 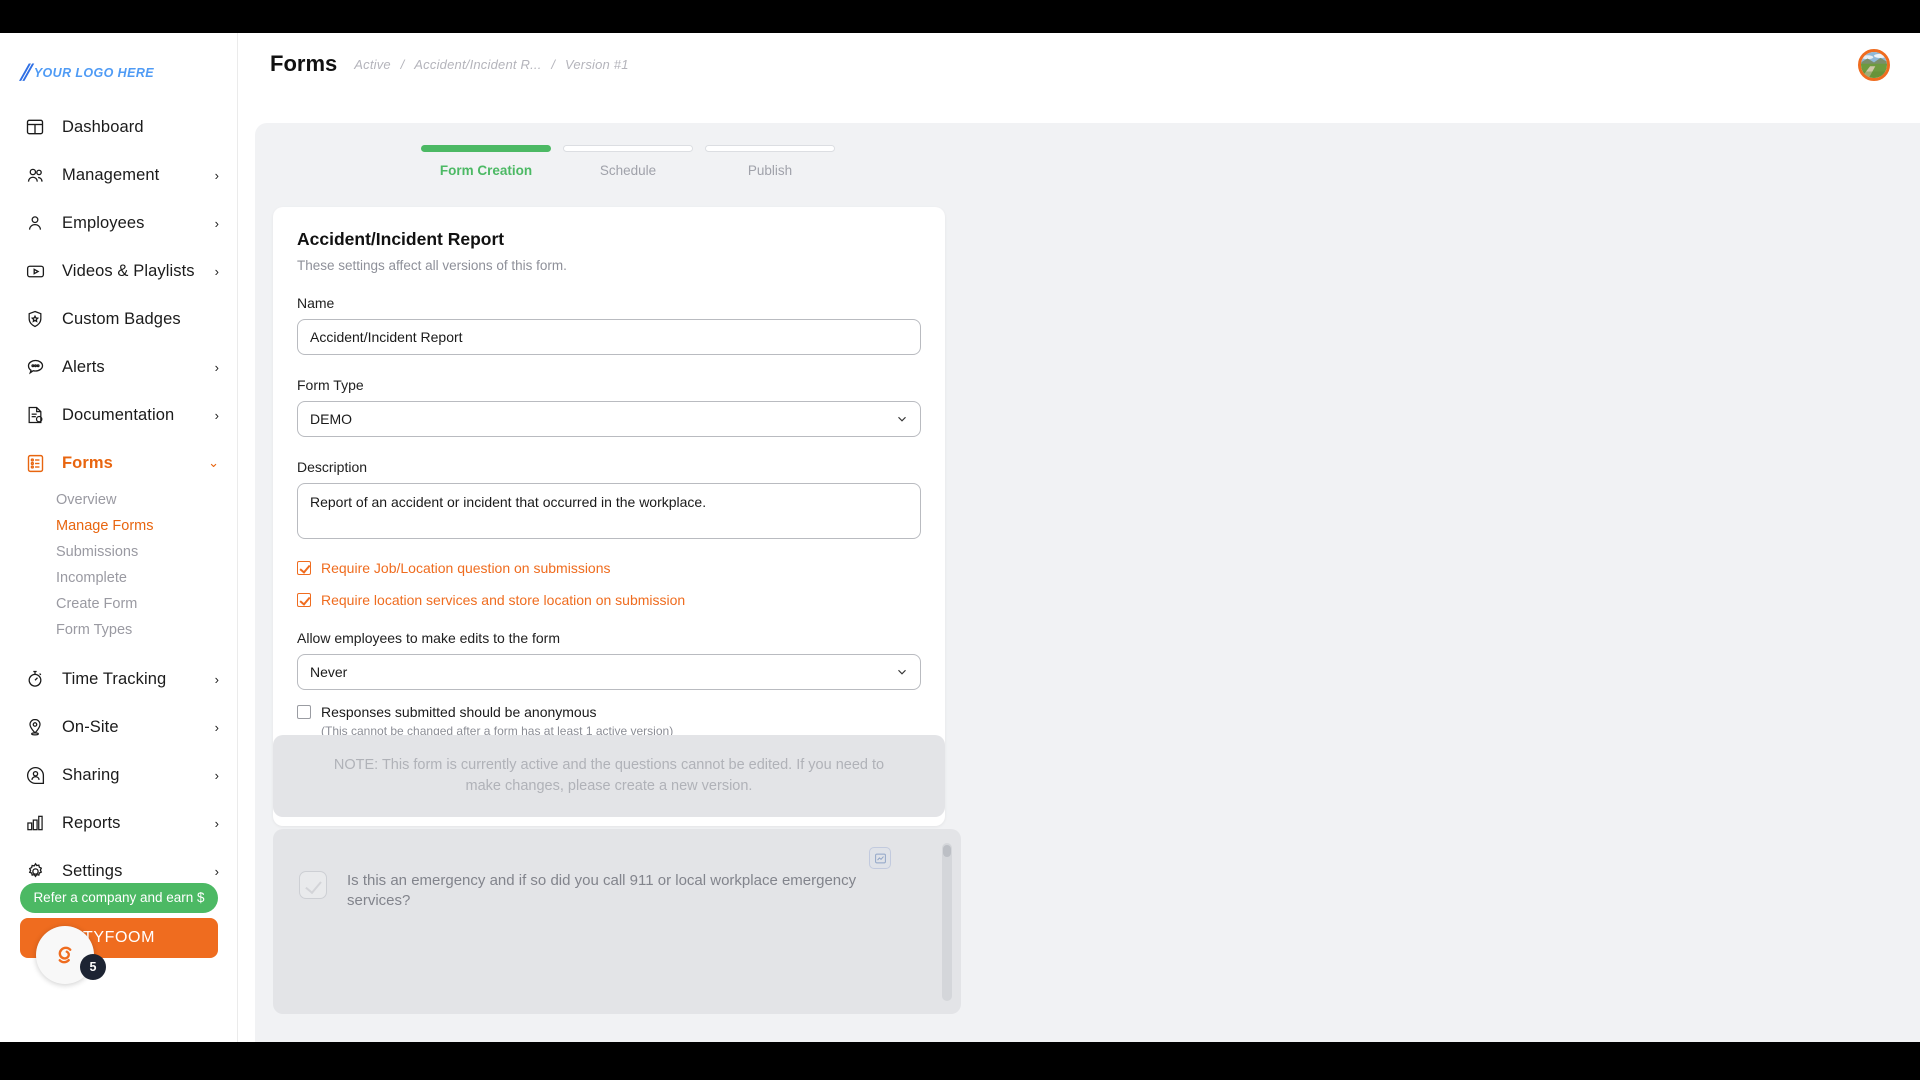 I want to click on name-input, so click(x=609, y=337).